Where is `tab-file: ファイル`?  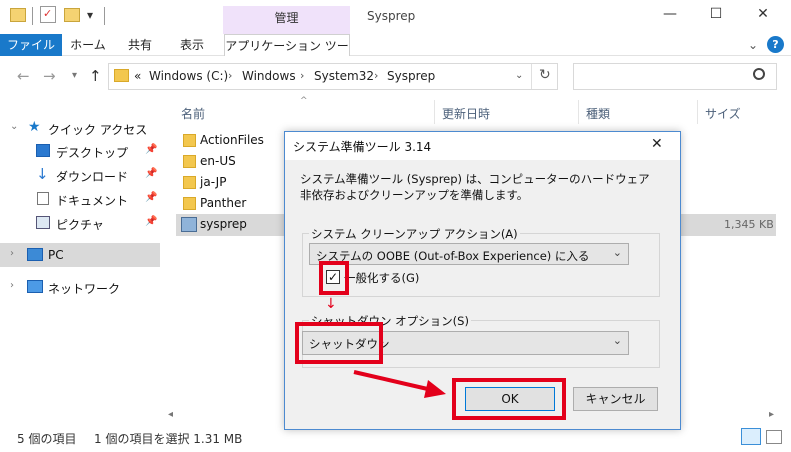 tab-file: ファイル is located at coordinates (31, 45).